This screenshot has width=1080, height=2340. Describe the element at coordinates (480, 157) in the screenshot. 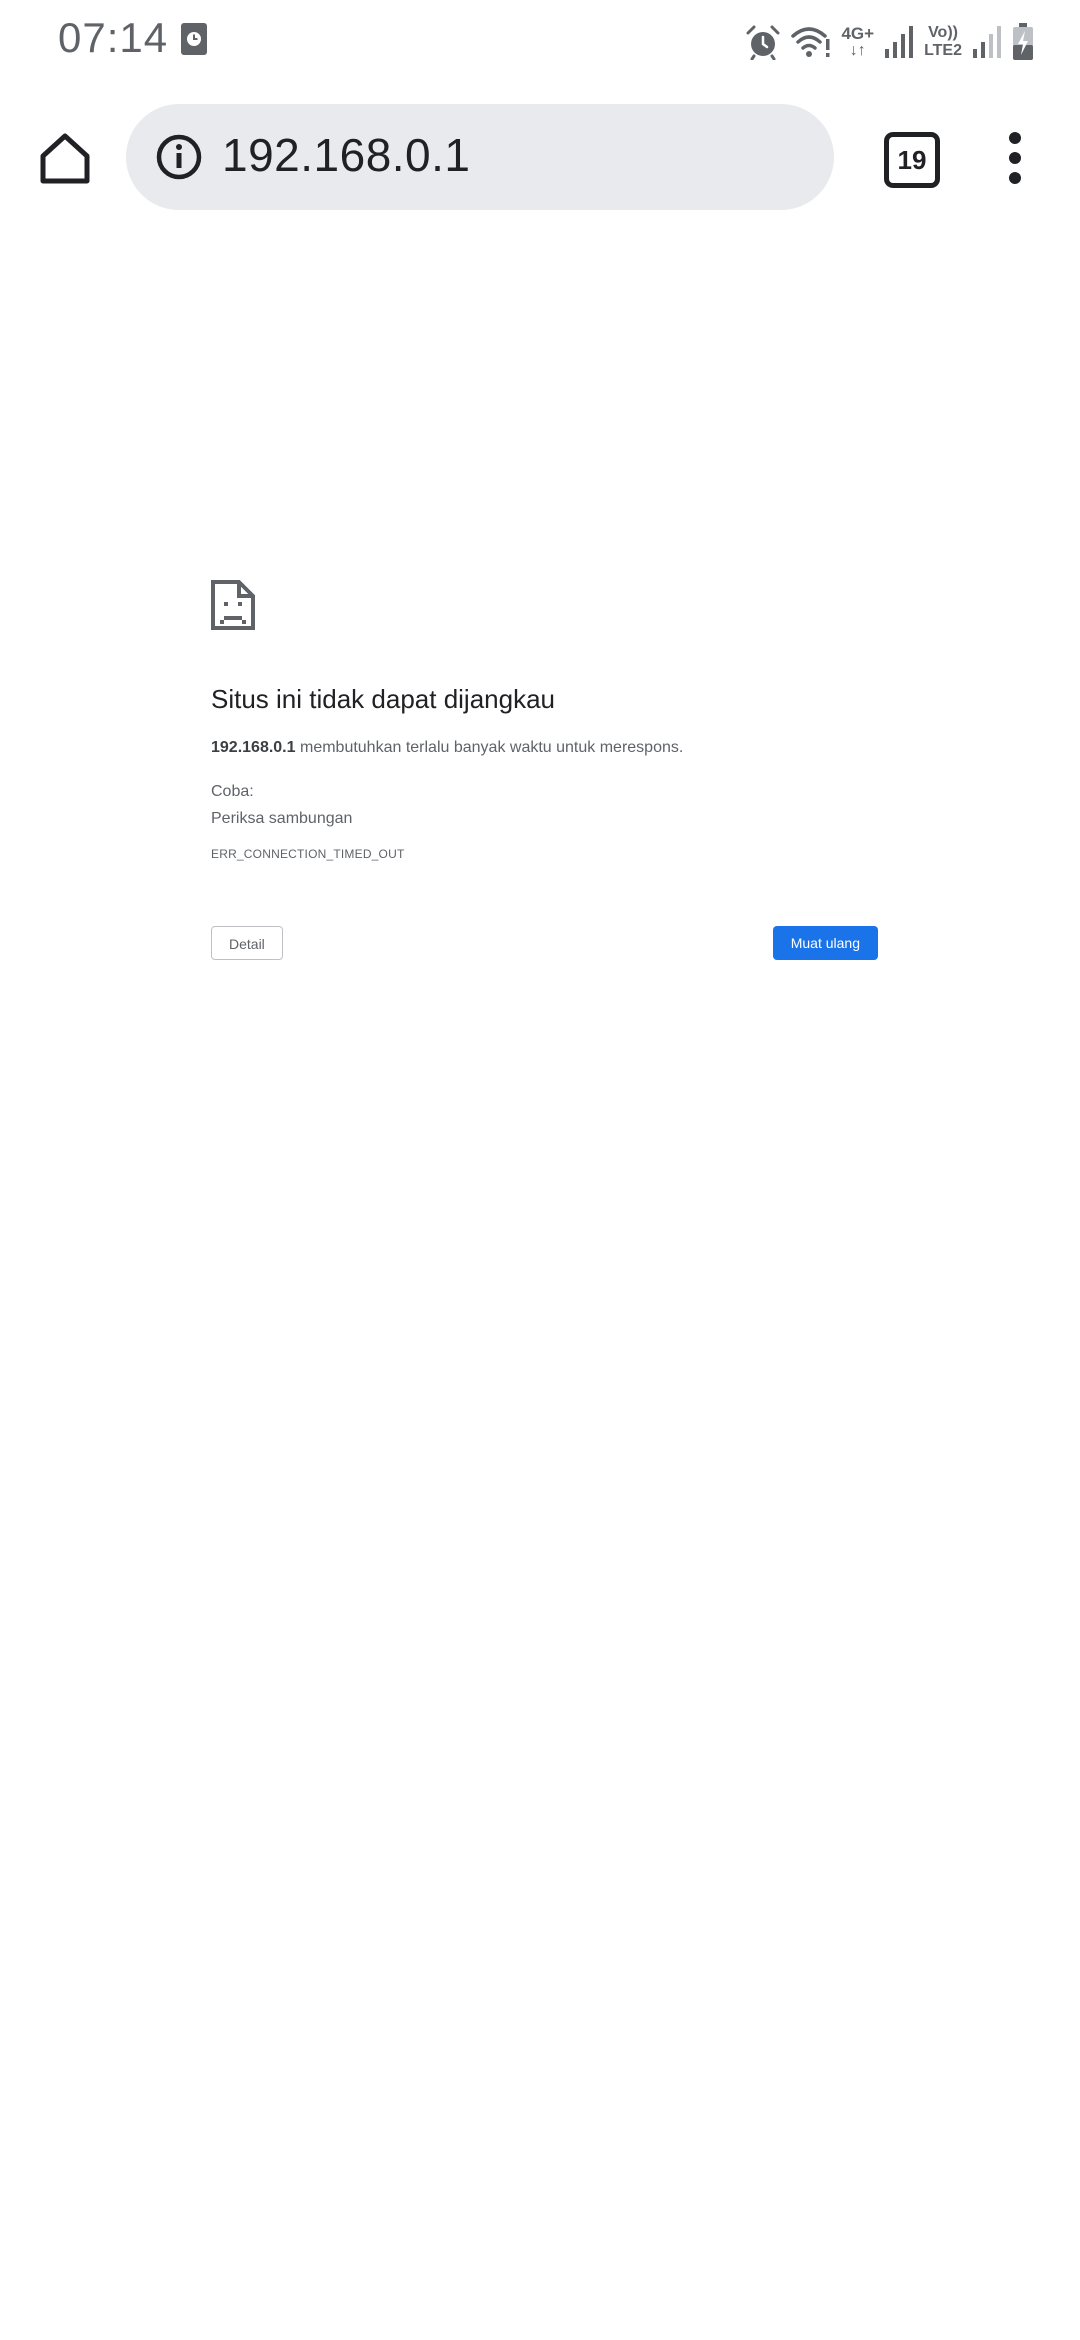

I see `address-bar: 192.168.0.1` at that location.